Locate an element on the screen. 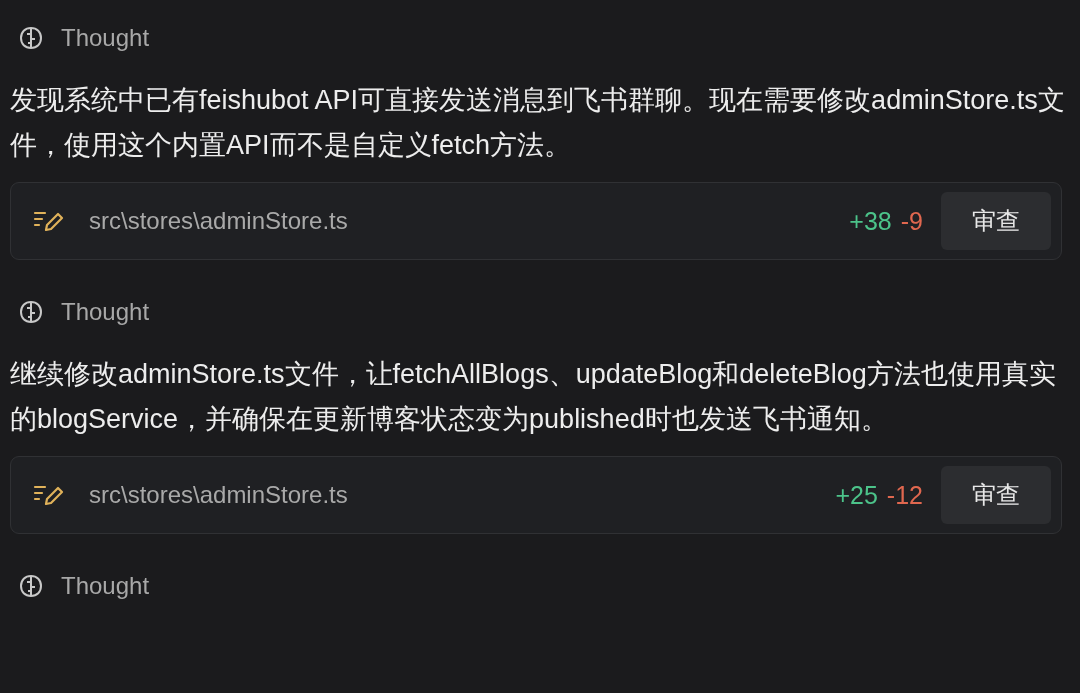  message-text: 继续修改adminStore.ts文件，让fetchAllBlogs、updateBlog和deleteBlog方法也使用真实的blogService，并确保在更新博客状态变为published时也发送飞书通知。 is located at coordinates (533, 397).